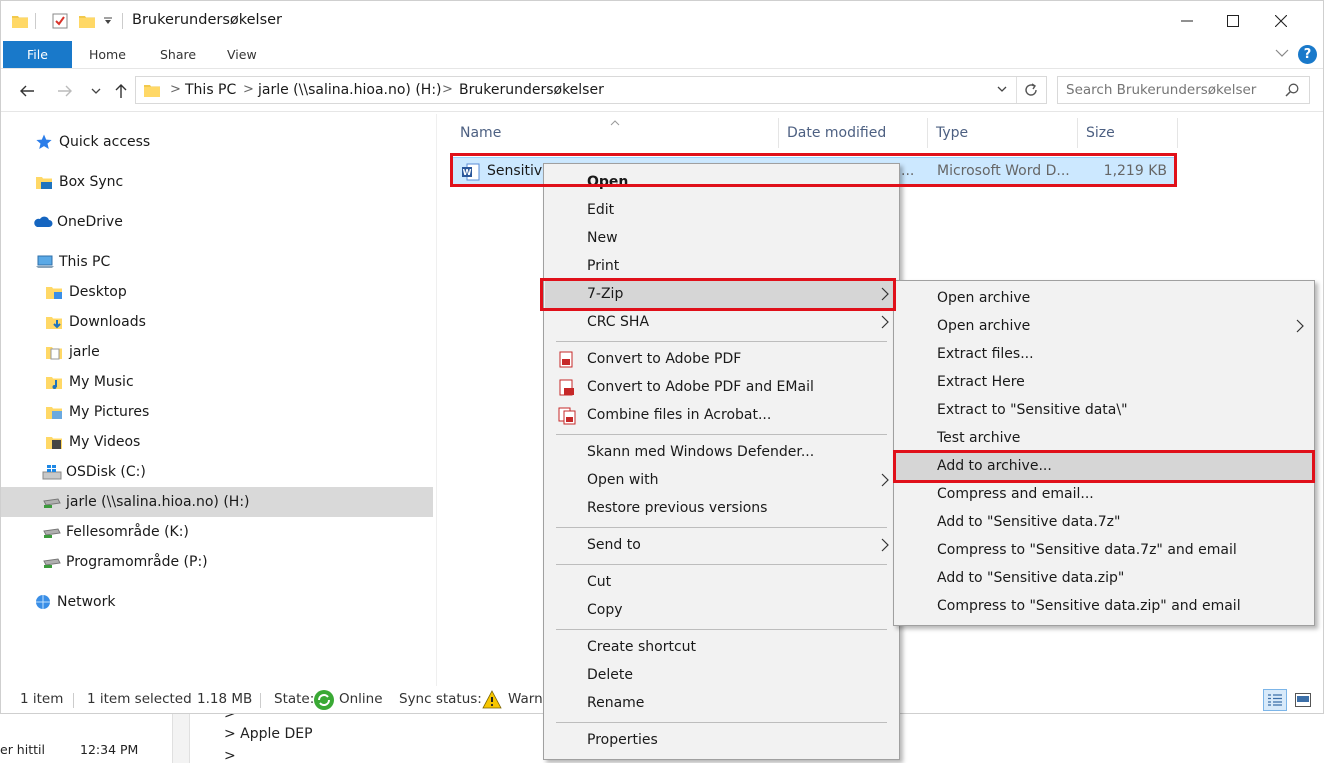 The image size is (1324, 763). Describe the element at coordinates (217, 602) in the screenshot. I see `nav-item-network: Network` at that location.